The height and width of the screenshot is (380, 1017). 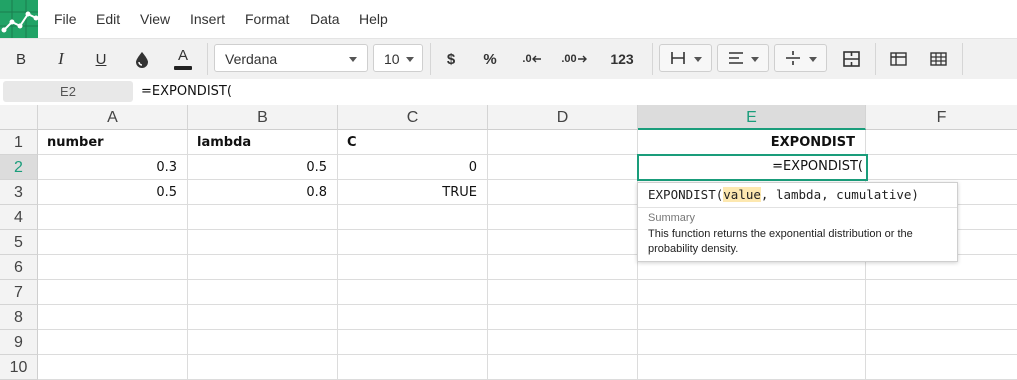 What do you see at coordinates (398, 58) in the screenshot?
I see `font-size-select: 10` at bounding box center [398, 58].